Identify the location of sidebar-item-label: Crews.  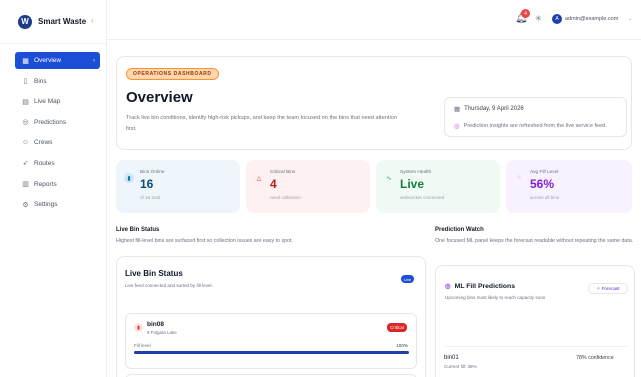
(43, 143).